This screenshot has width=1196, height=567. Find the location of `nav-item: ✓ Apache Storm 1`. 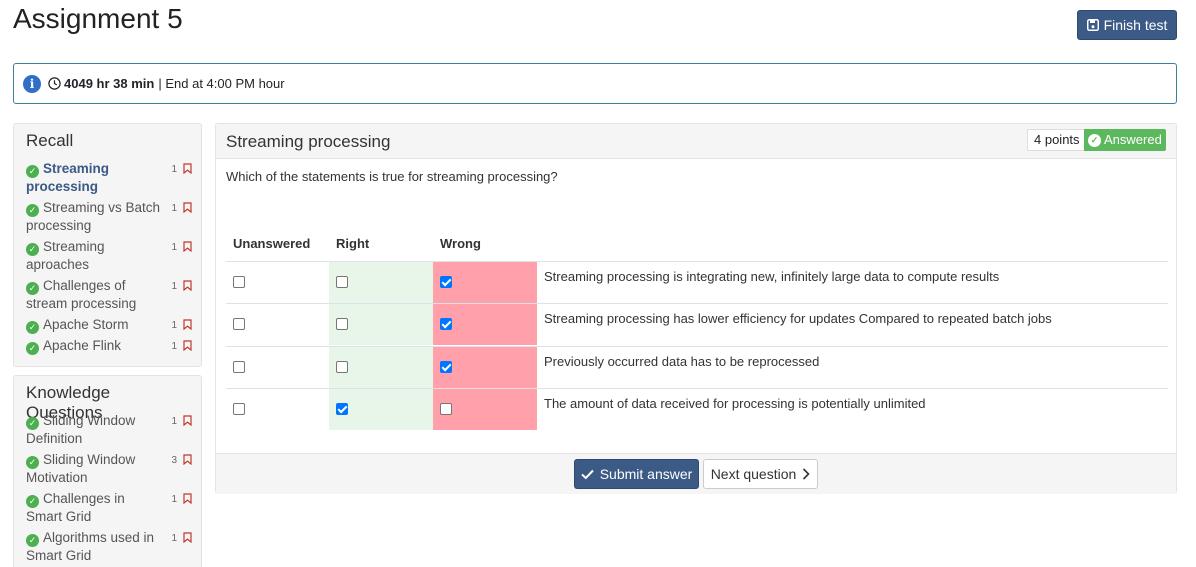

nav-item: ✓ Apache Storm 1 is located at coordinates (107, 325).